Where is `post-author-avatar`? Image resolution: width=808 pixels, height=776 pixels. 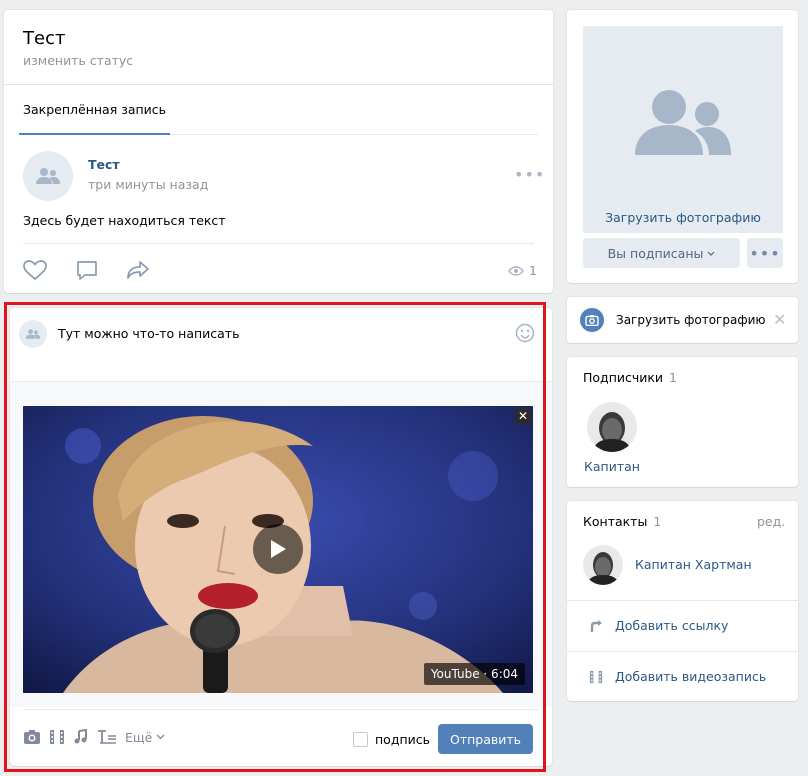
post-author-avatar is located at coordinates (48, 176).